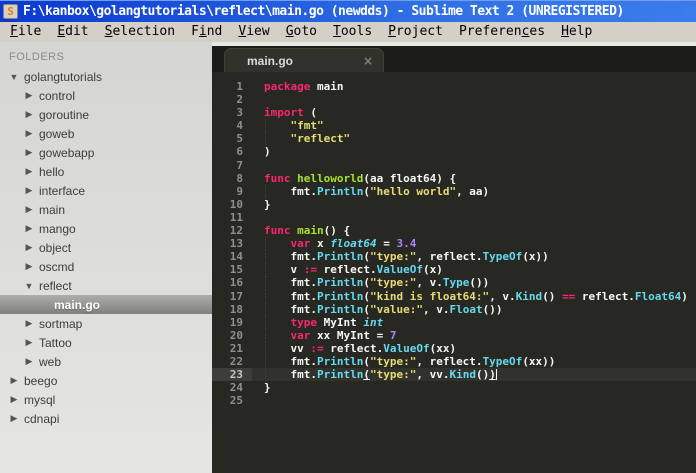  I want to click on code-line: 8 func helloworld(aa float64) {, so click(454, 178).